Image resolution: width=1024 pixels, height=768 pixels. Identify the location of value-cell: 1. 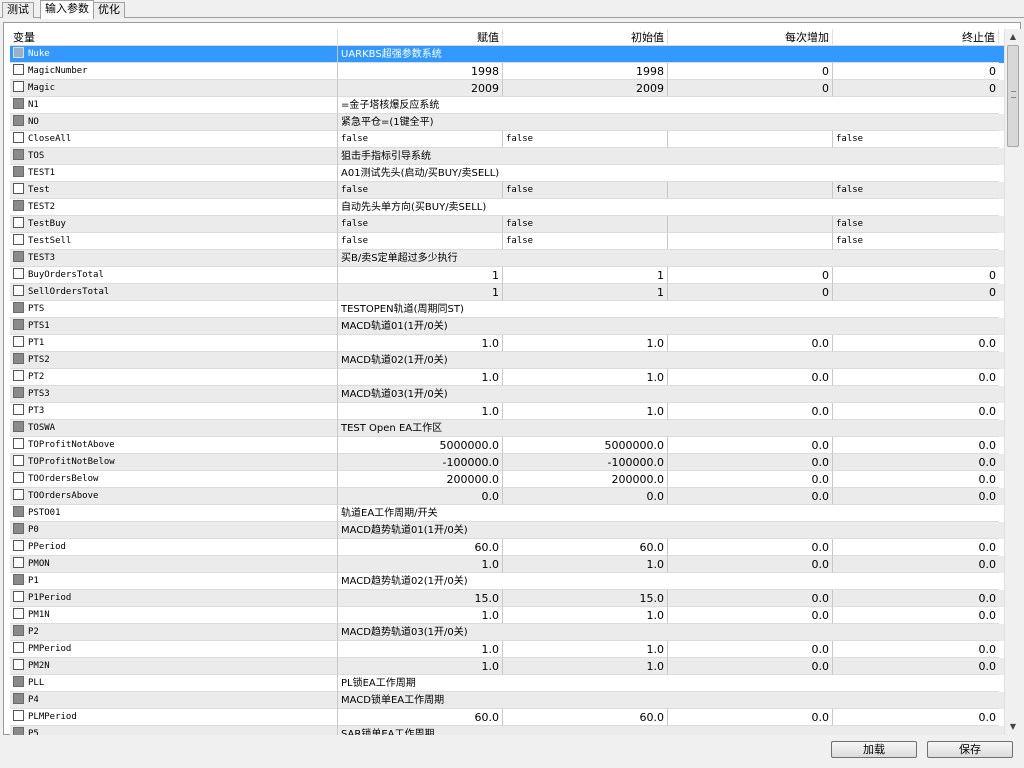
(420, 292).